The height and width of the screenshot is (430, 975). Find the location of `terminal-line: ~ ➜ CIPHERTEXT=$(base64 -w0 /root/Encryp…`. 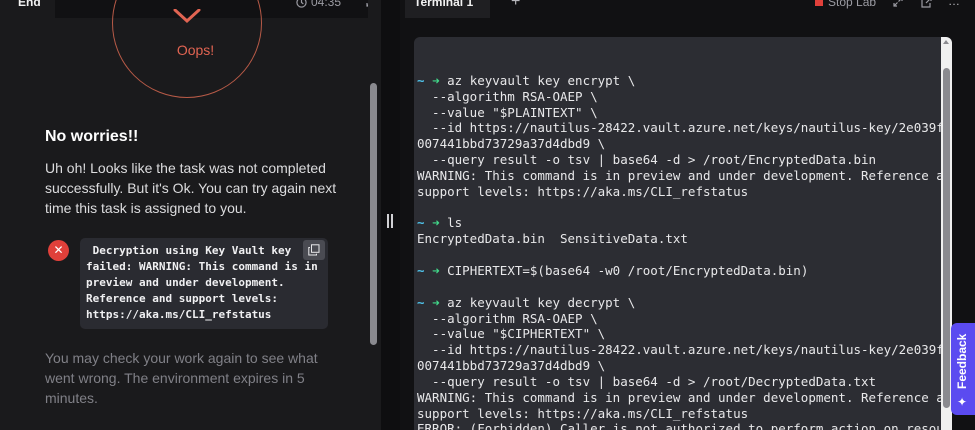

terminal-line: ~ ➜ CIPHERTEXT=$(base64 -w0 /root/Encryp… is located at coordinates (613, 270).